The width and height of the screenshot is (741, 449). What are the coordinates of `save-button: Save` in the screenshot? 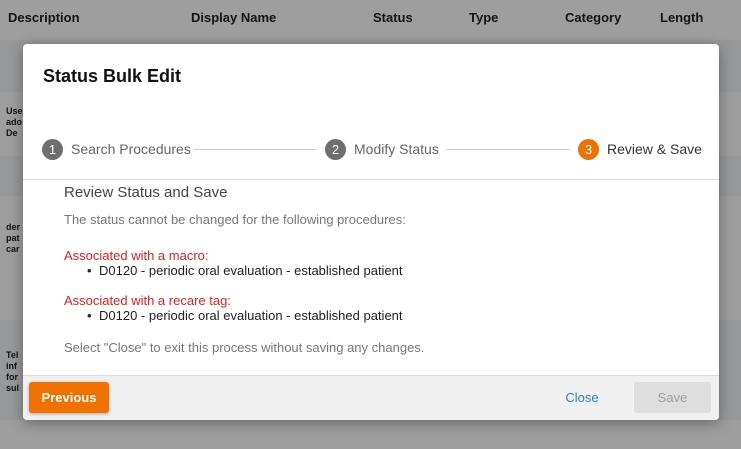 It's located at (672, 397).